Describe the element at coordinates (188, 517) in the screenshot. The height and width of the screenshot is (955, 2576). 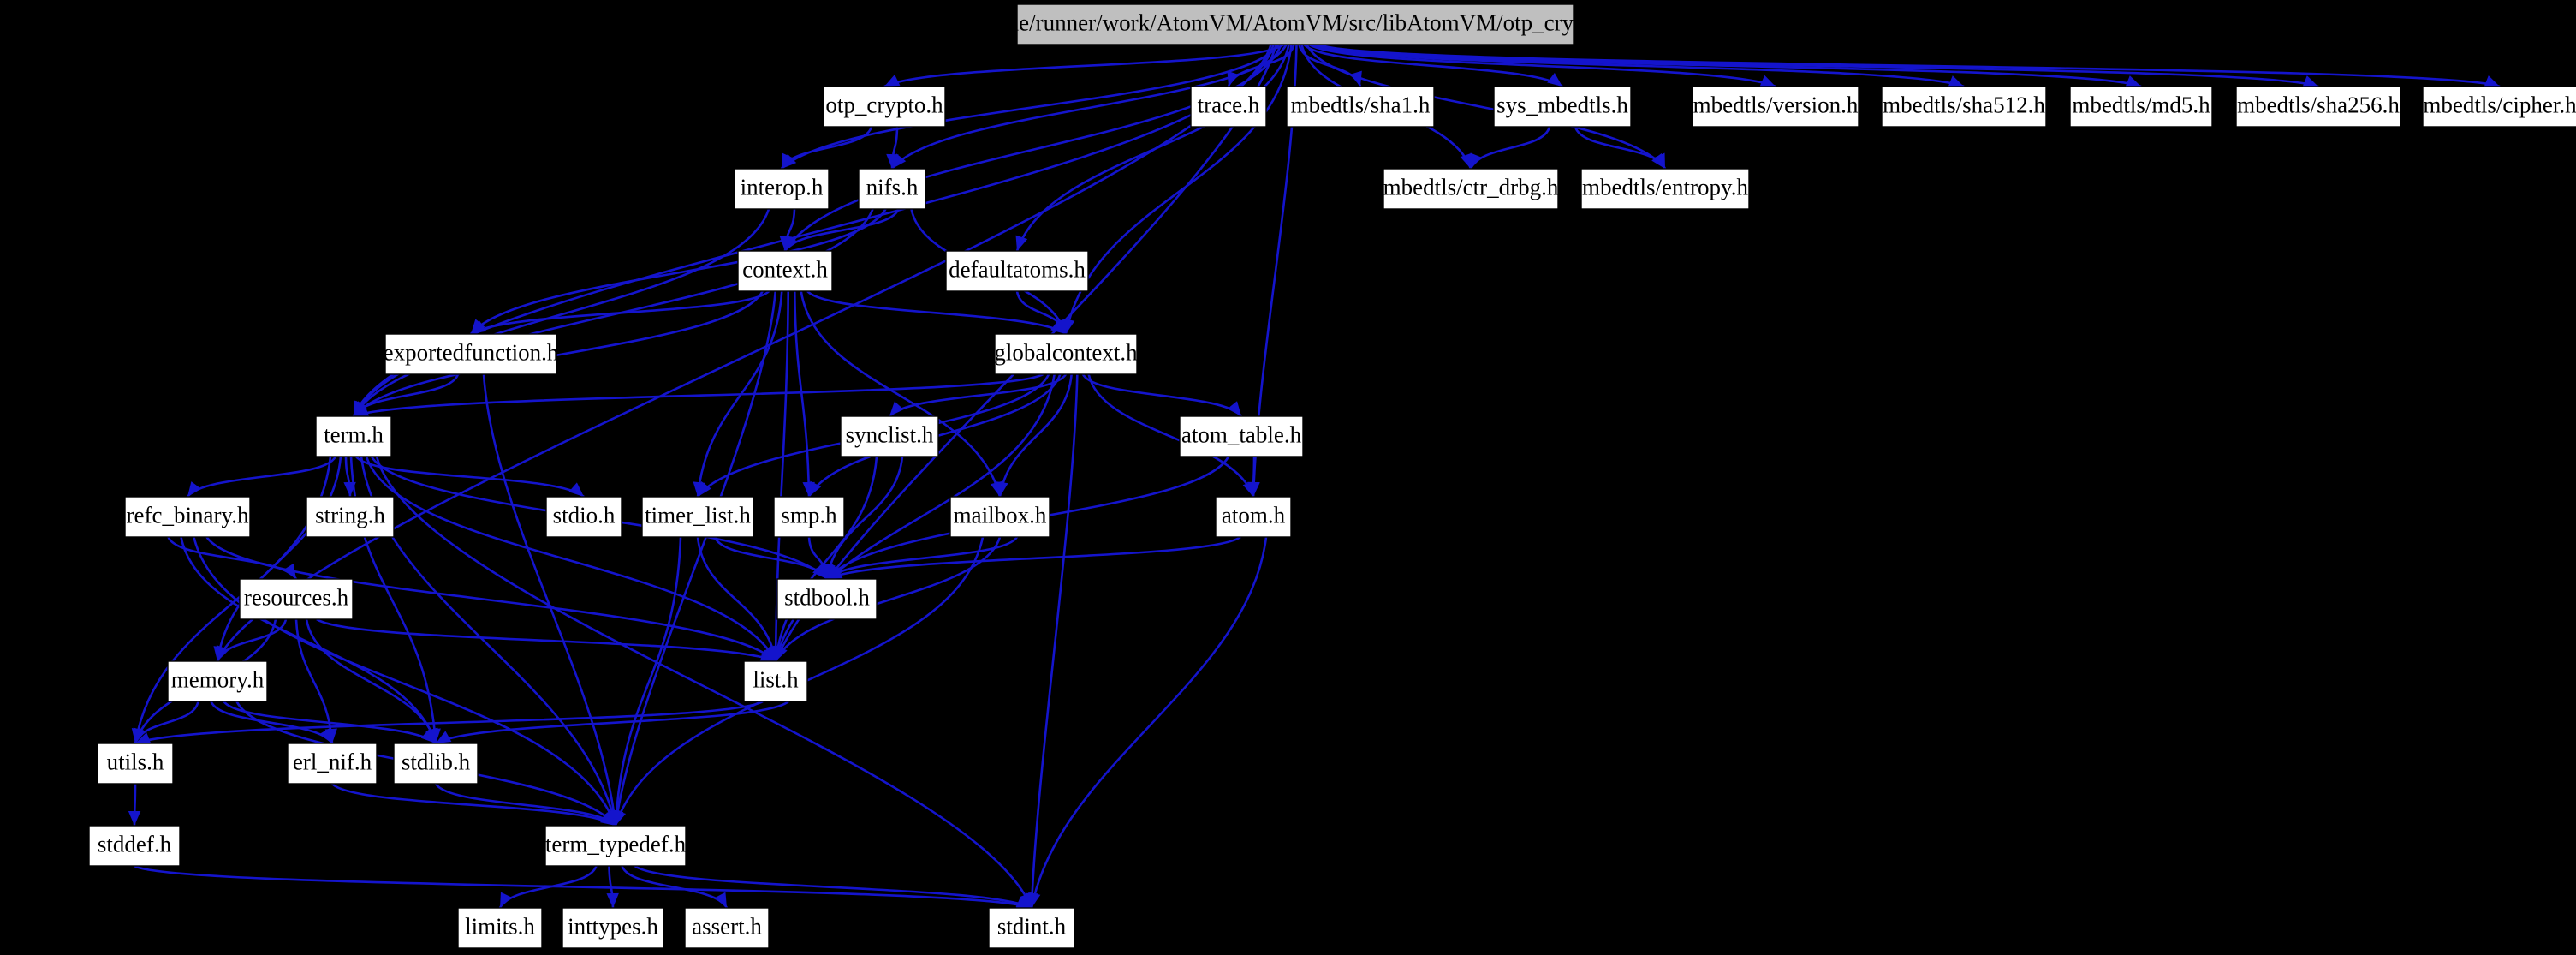
I see `graph-node-refc_binary_h: refc_binary.h` at that location.